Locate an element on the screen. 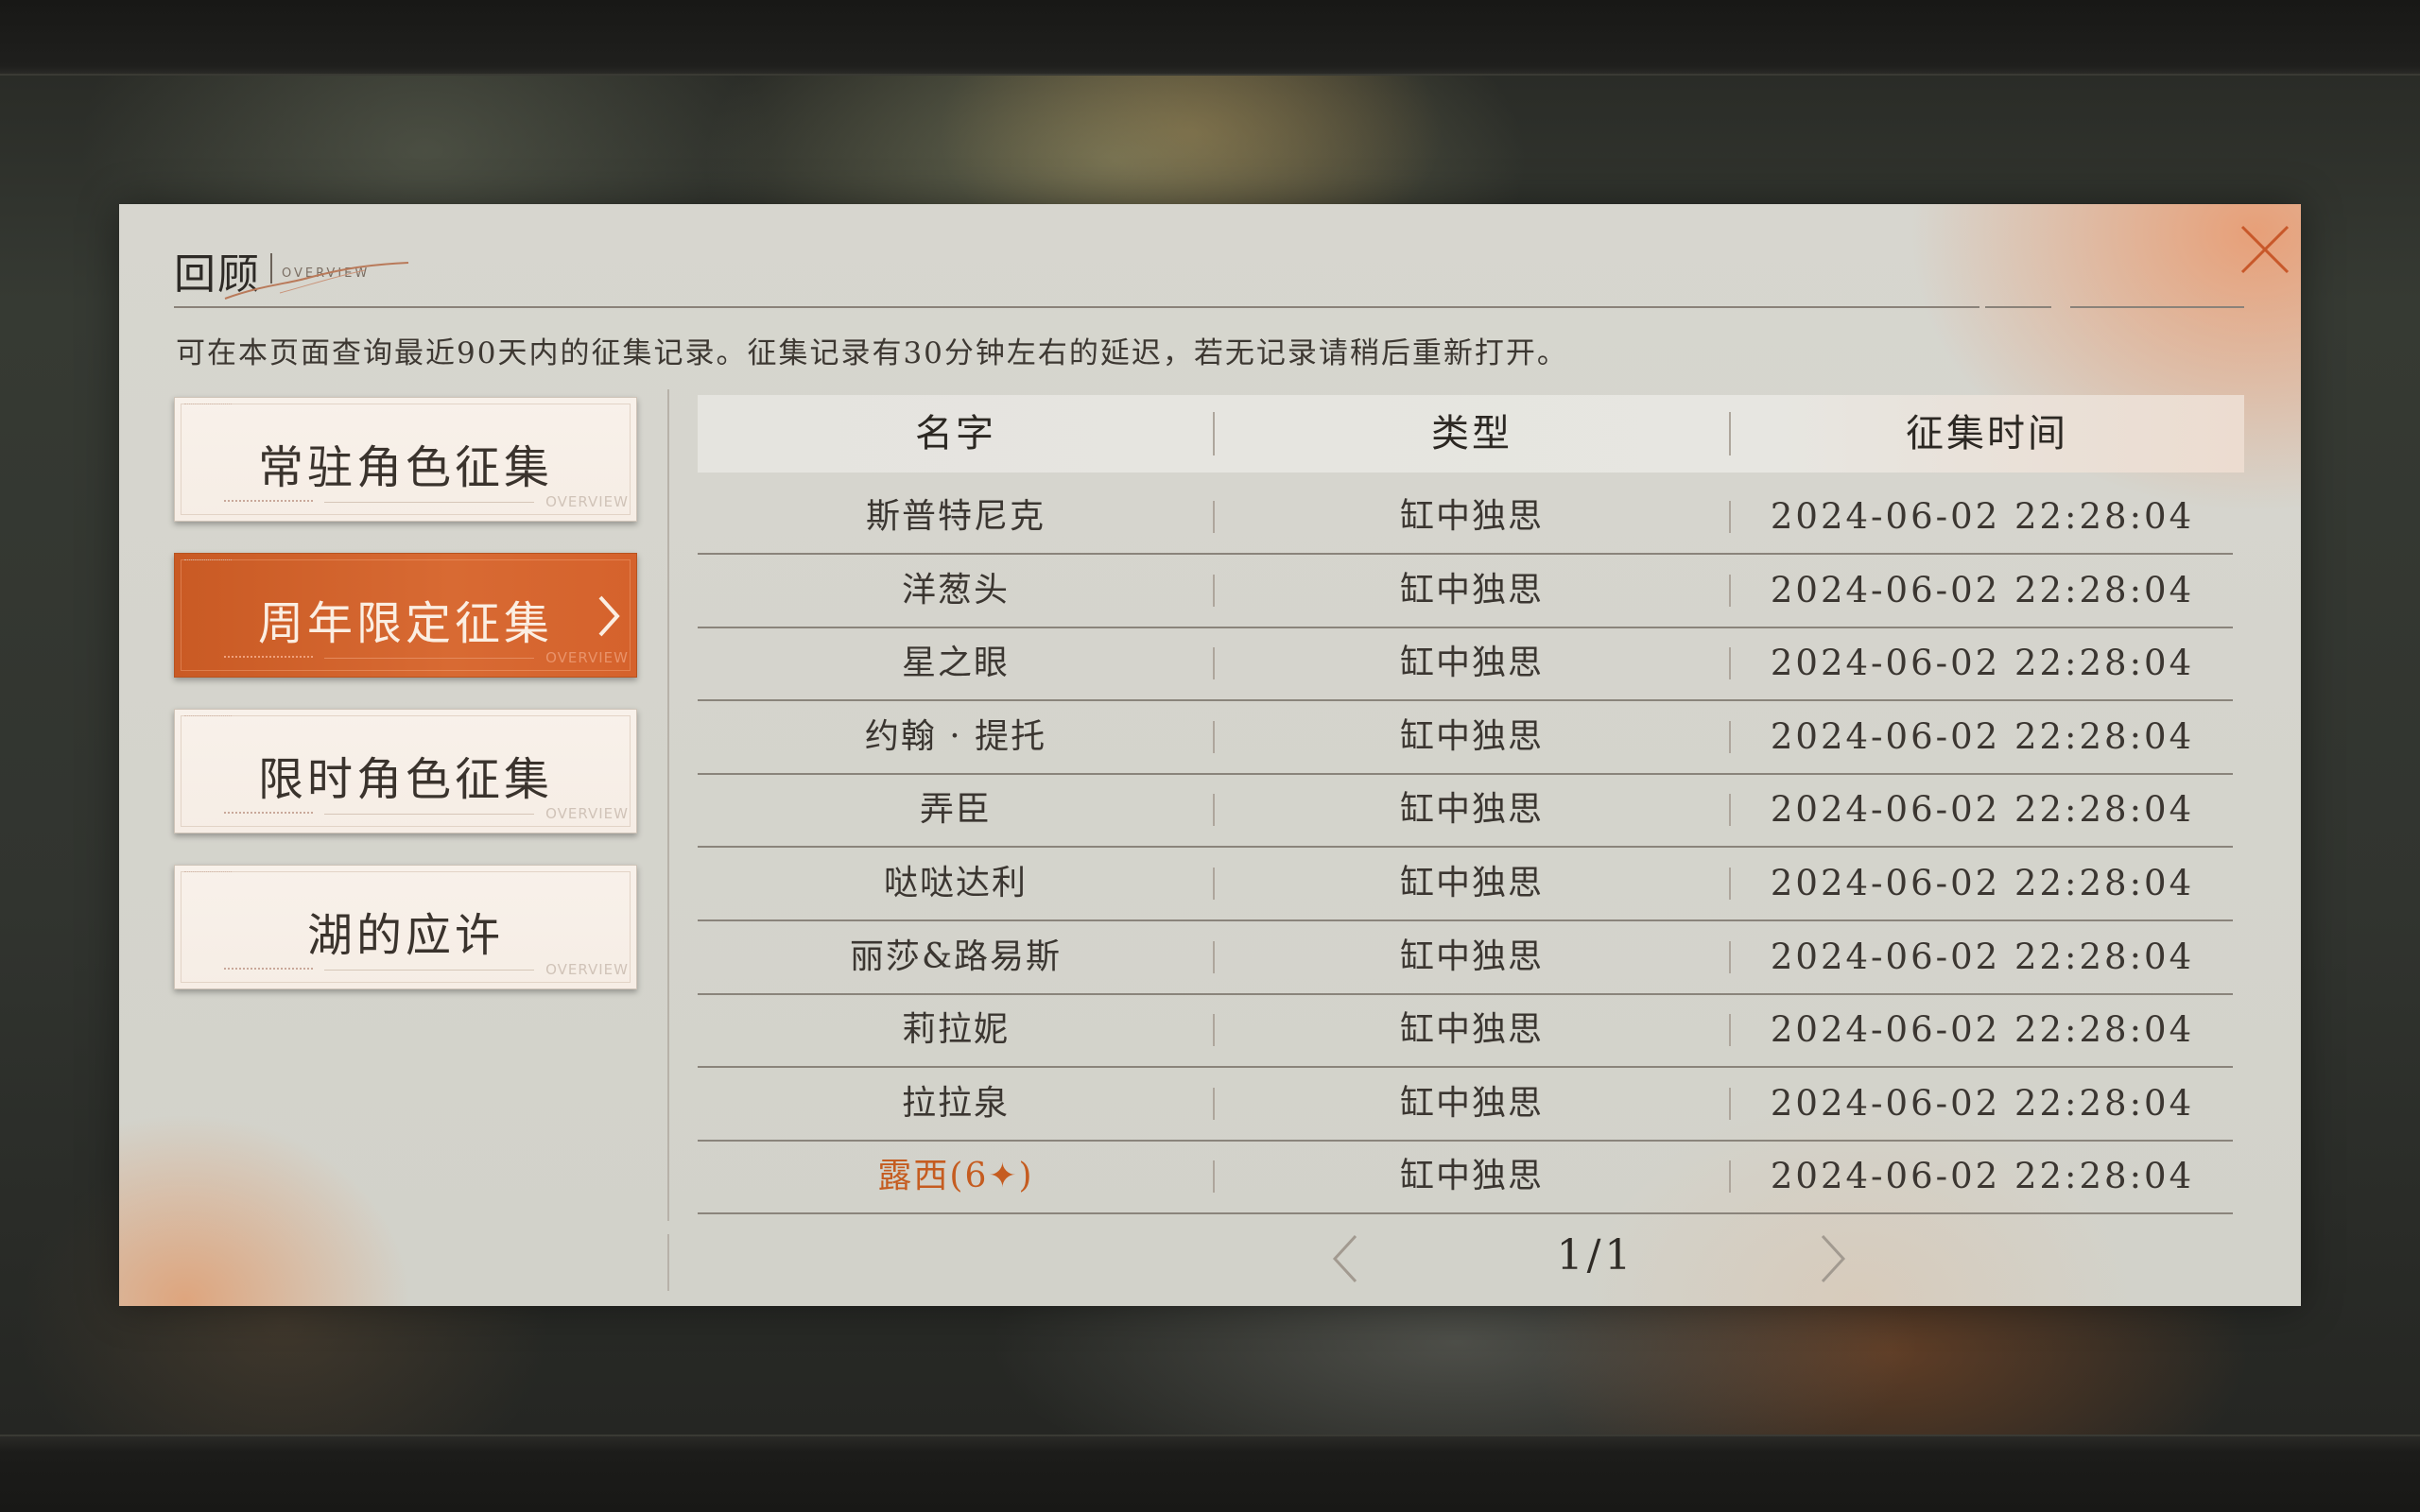  table-header: 名字 类型 征集时间 is located at coordinates (1471, 433).